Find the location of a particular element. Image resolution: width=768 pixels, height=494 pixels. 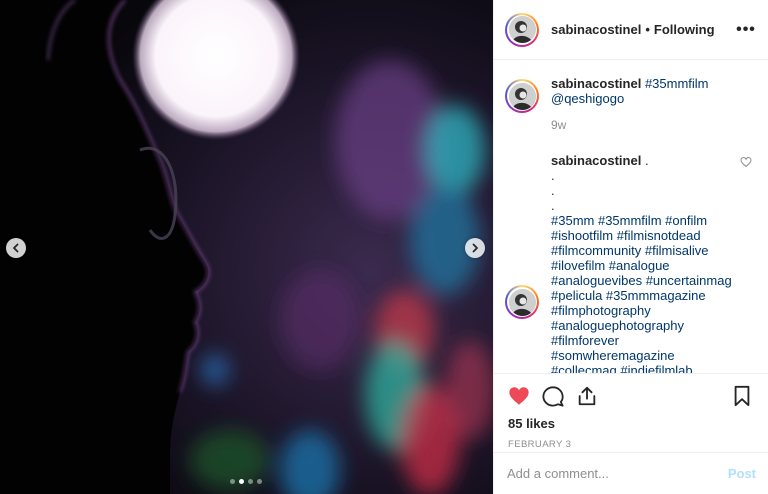

bookmark-icon is located at coordinates (742, 396).